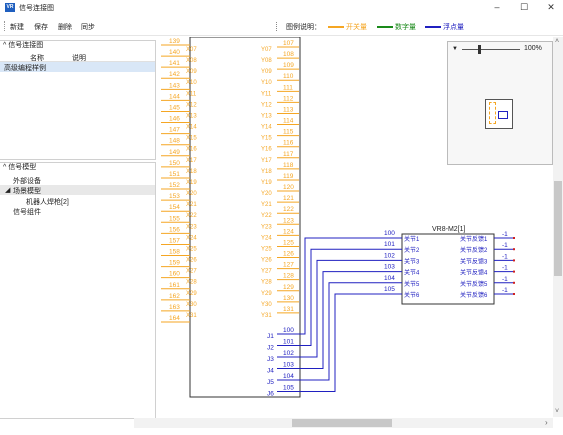 Image resolution: width=563 pixels, height=435 pixels. I want to click on left-pin-number: 146, so click(174, 119).